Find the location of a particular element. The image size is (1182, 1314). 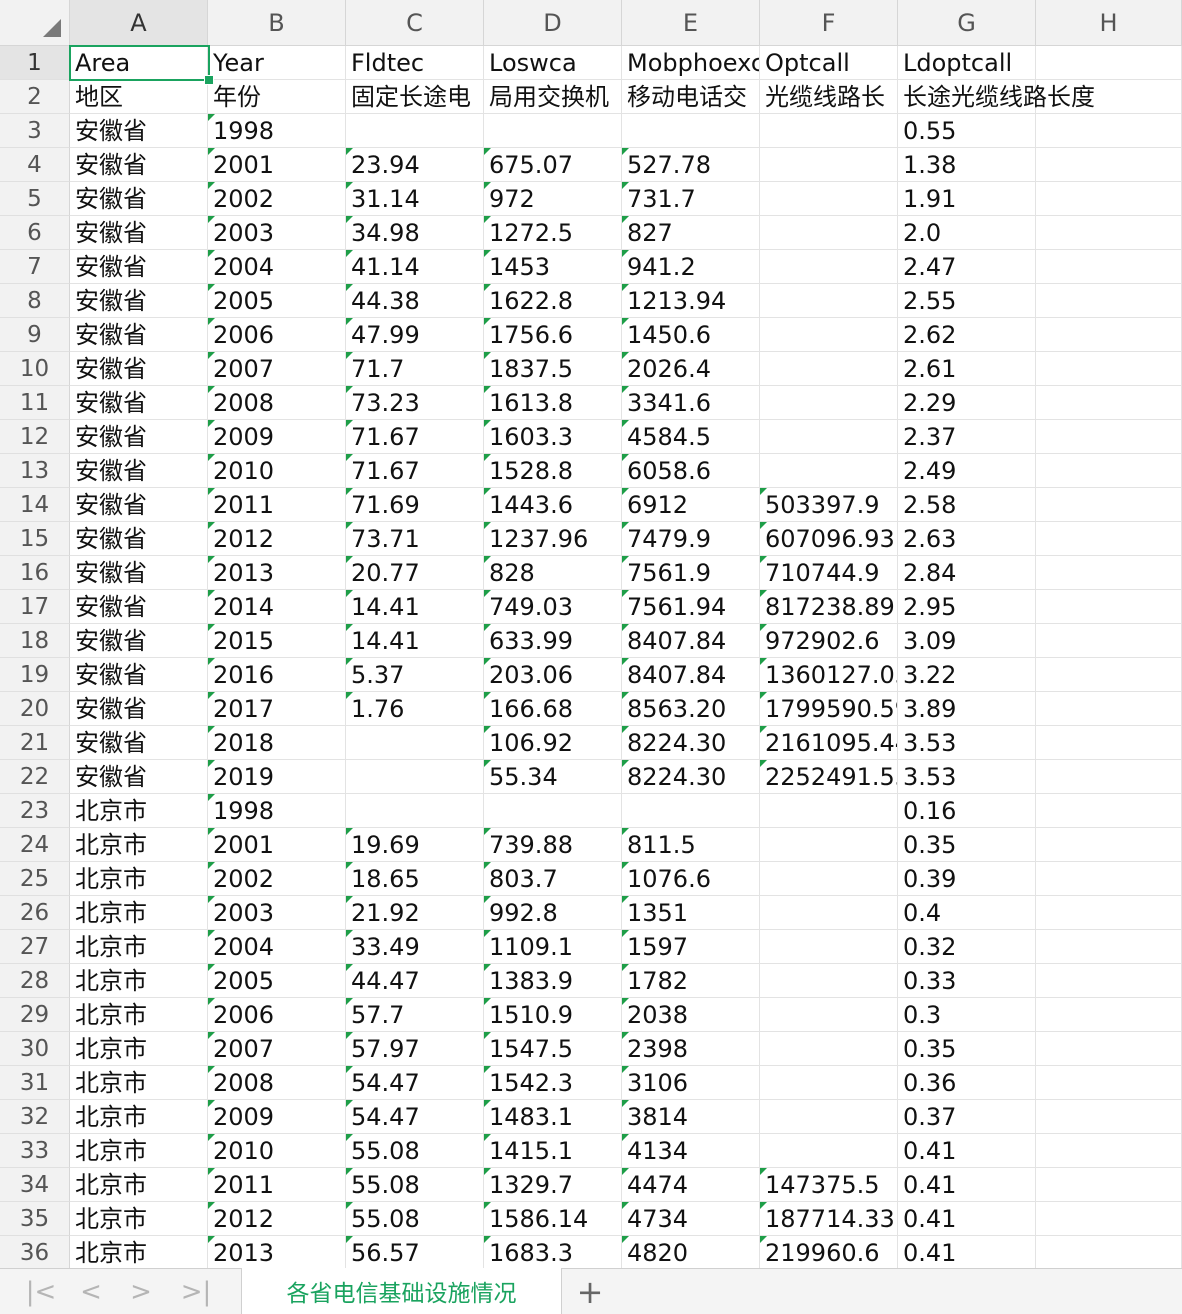

row-header: 8 is located at coordinates (35, 301).